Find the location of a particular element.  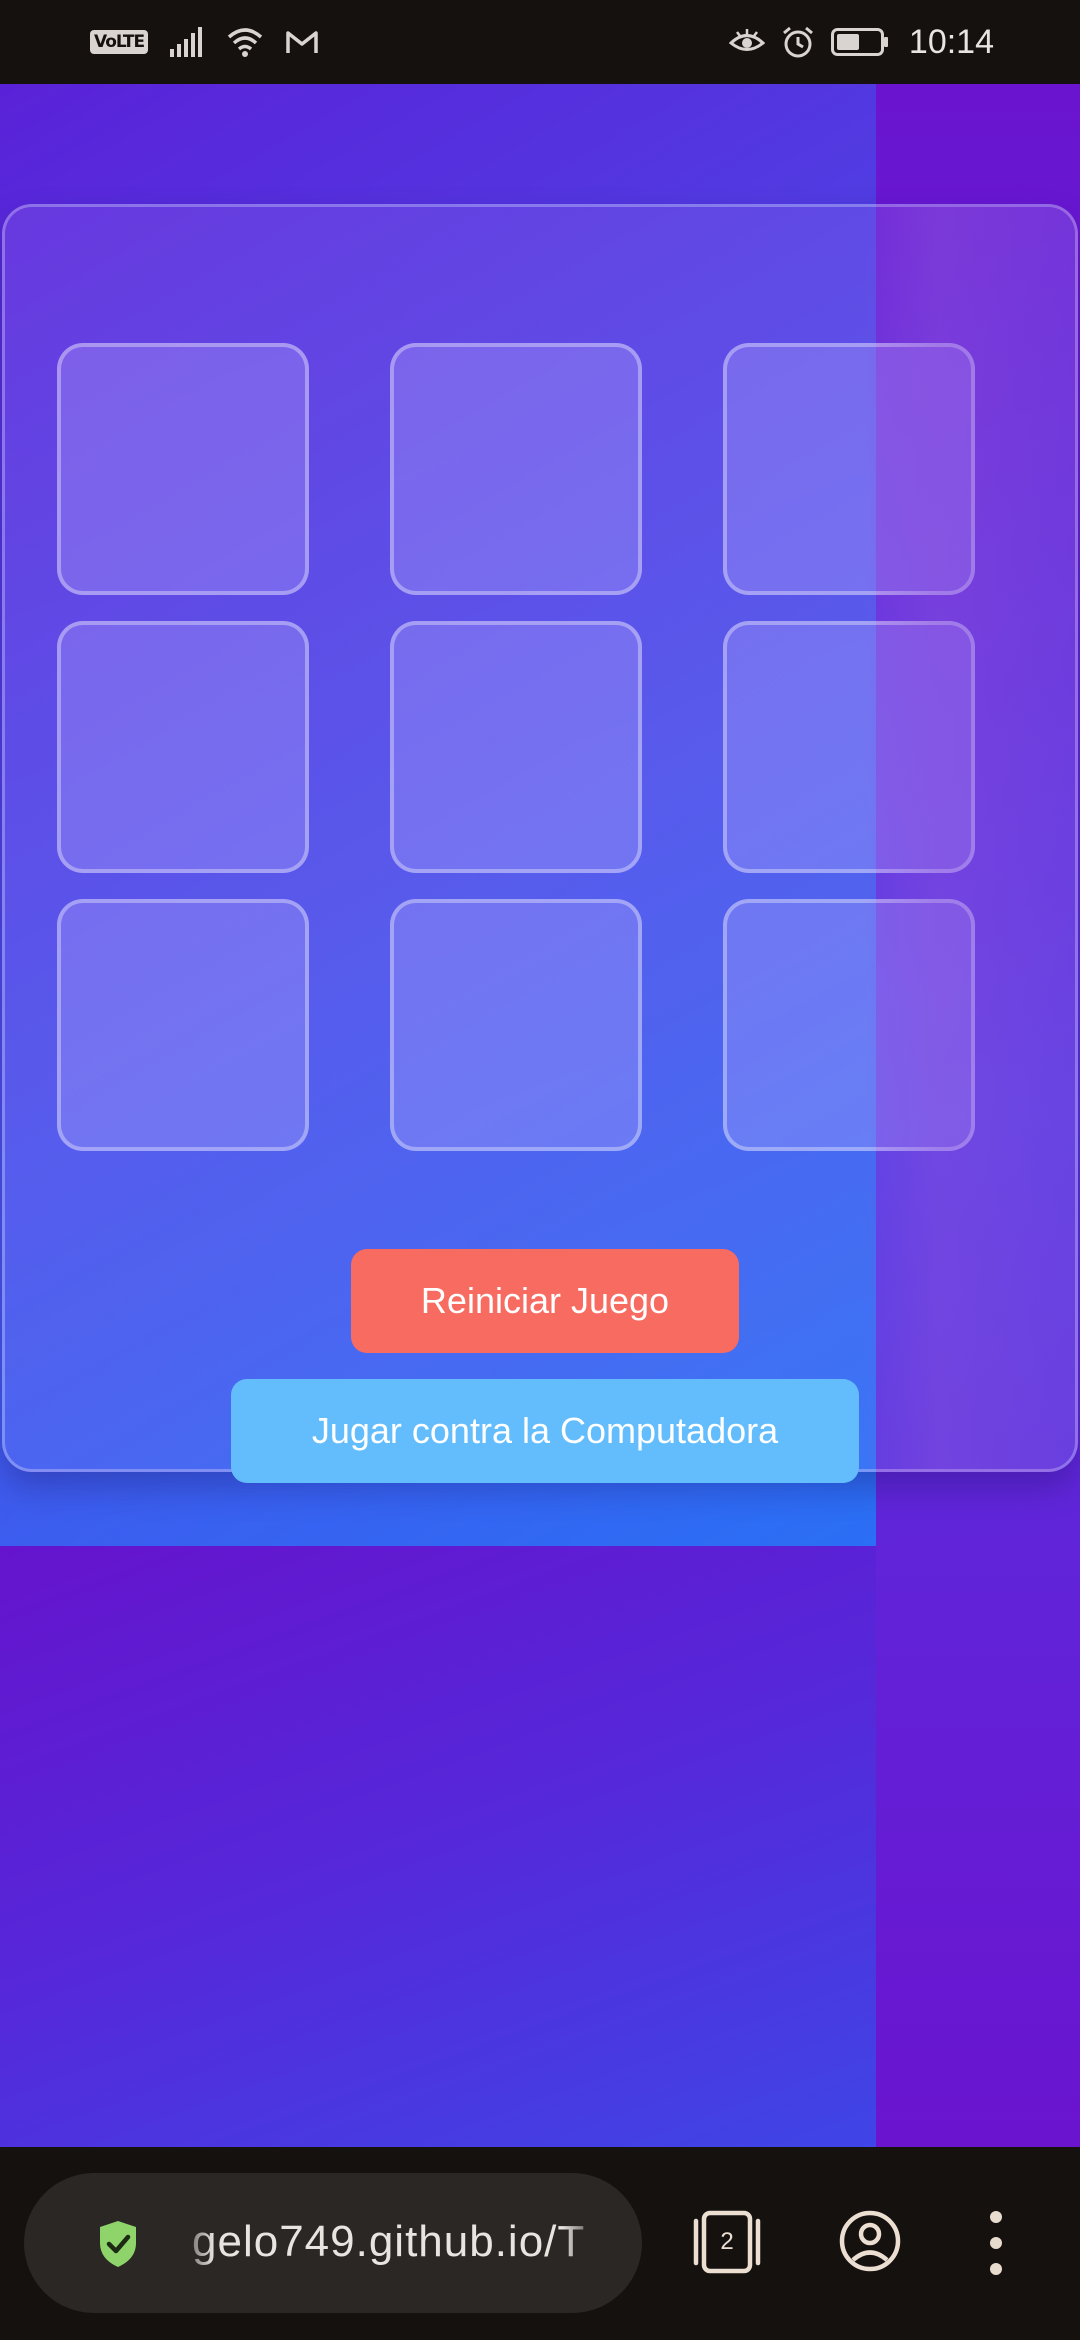

status-right: 10:14 is located at coordinates (861, 42).